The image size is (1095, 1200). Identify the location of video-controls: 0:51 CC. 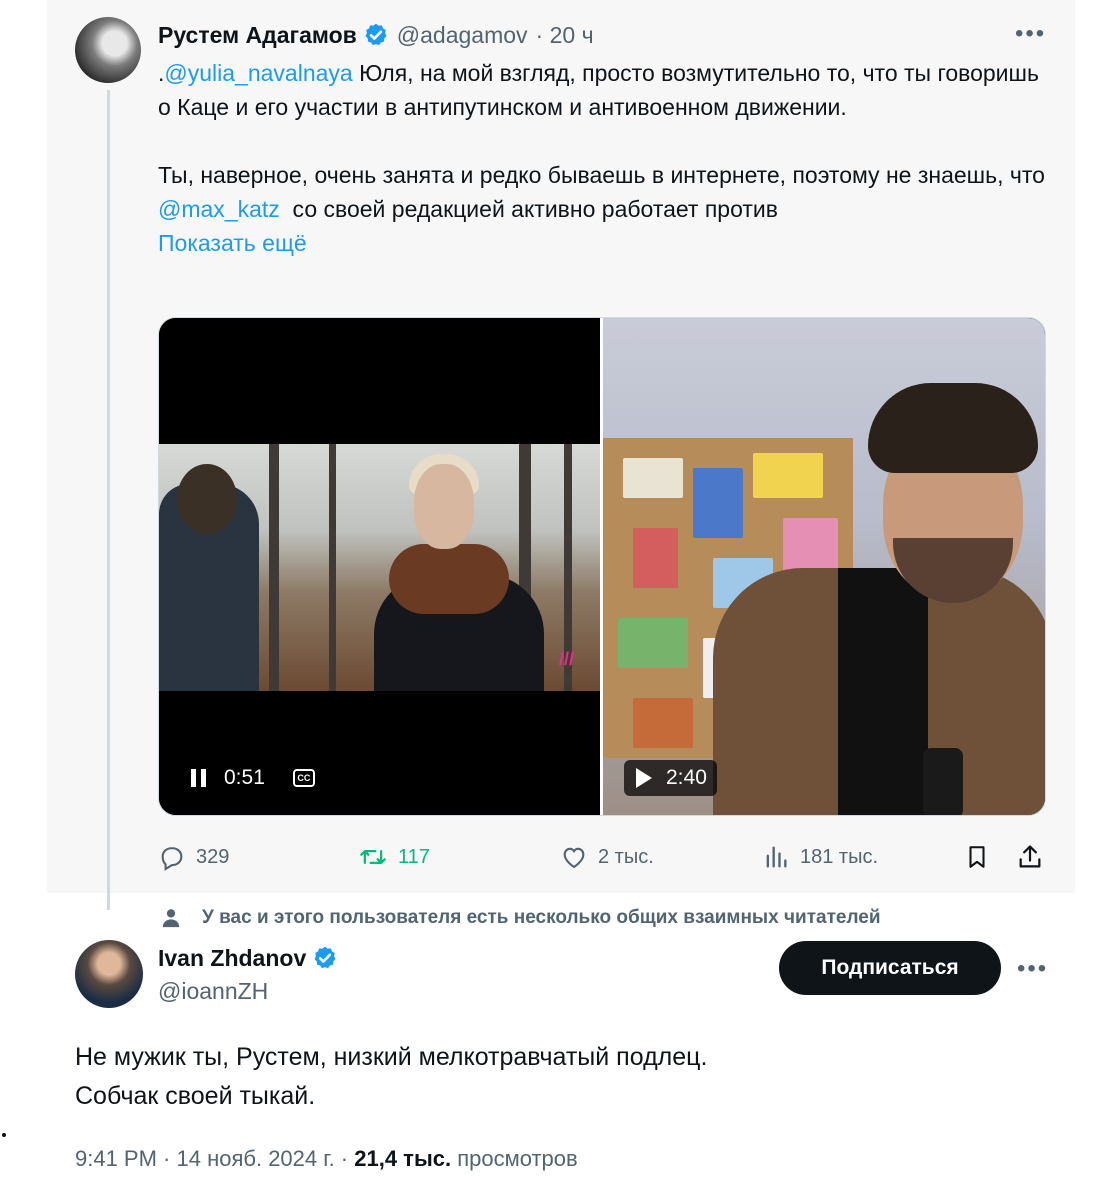
(253, 778).